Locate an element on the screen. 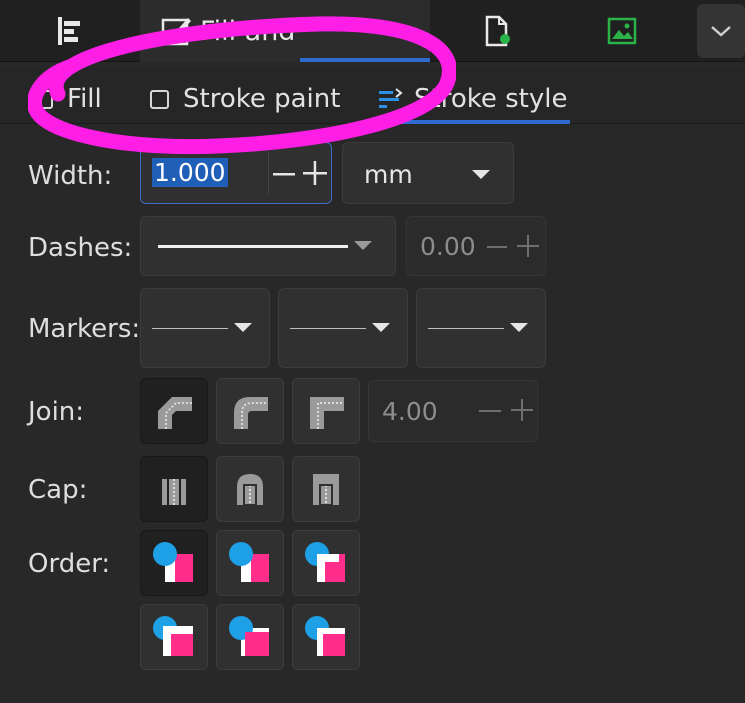 The width and height of the screenshot is (745, 703). butt-cap-icon is located at coordinates (174, 492).